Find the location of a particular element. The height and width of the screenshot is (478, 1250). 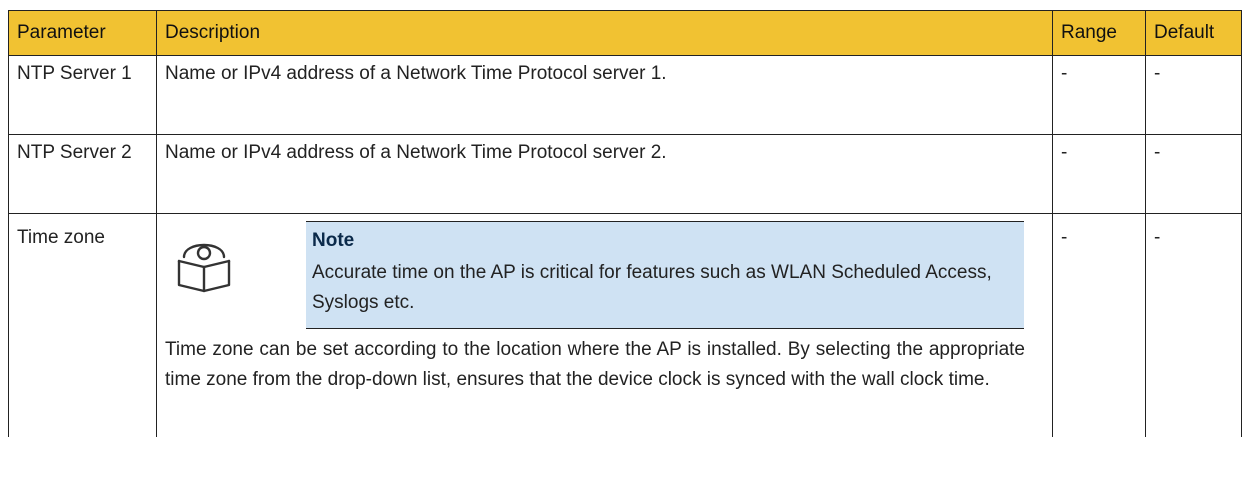

note-title: Note is located at coordinates (333, 240).